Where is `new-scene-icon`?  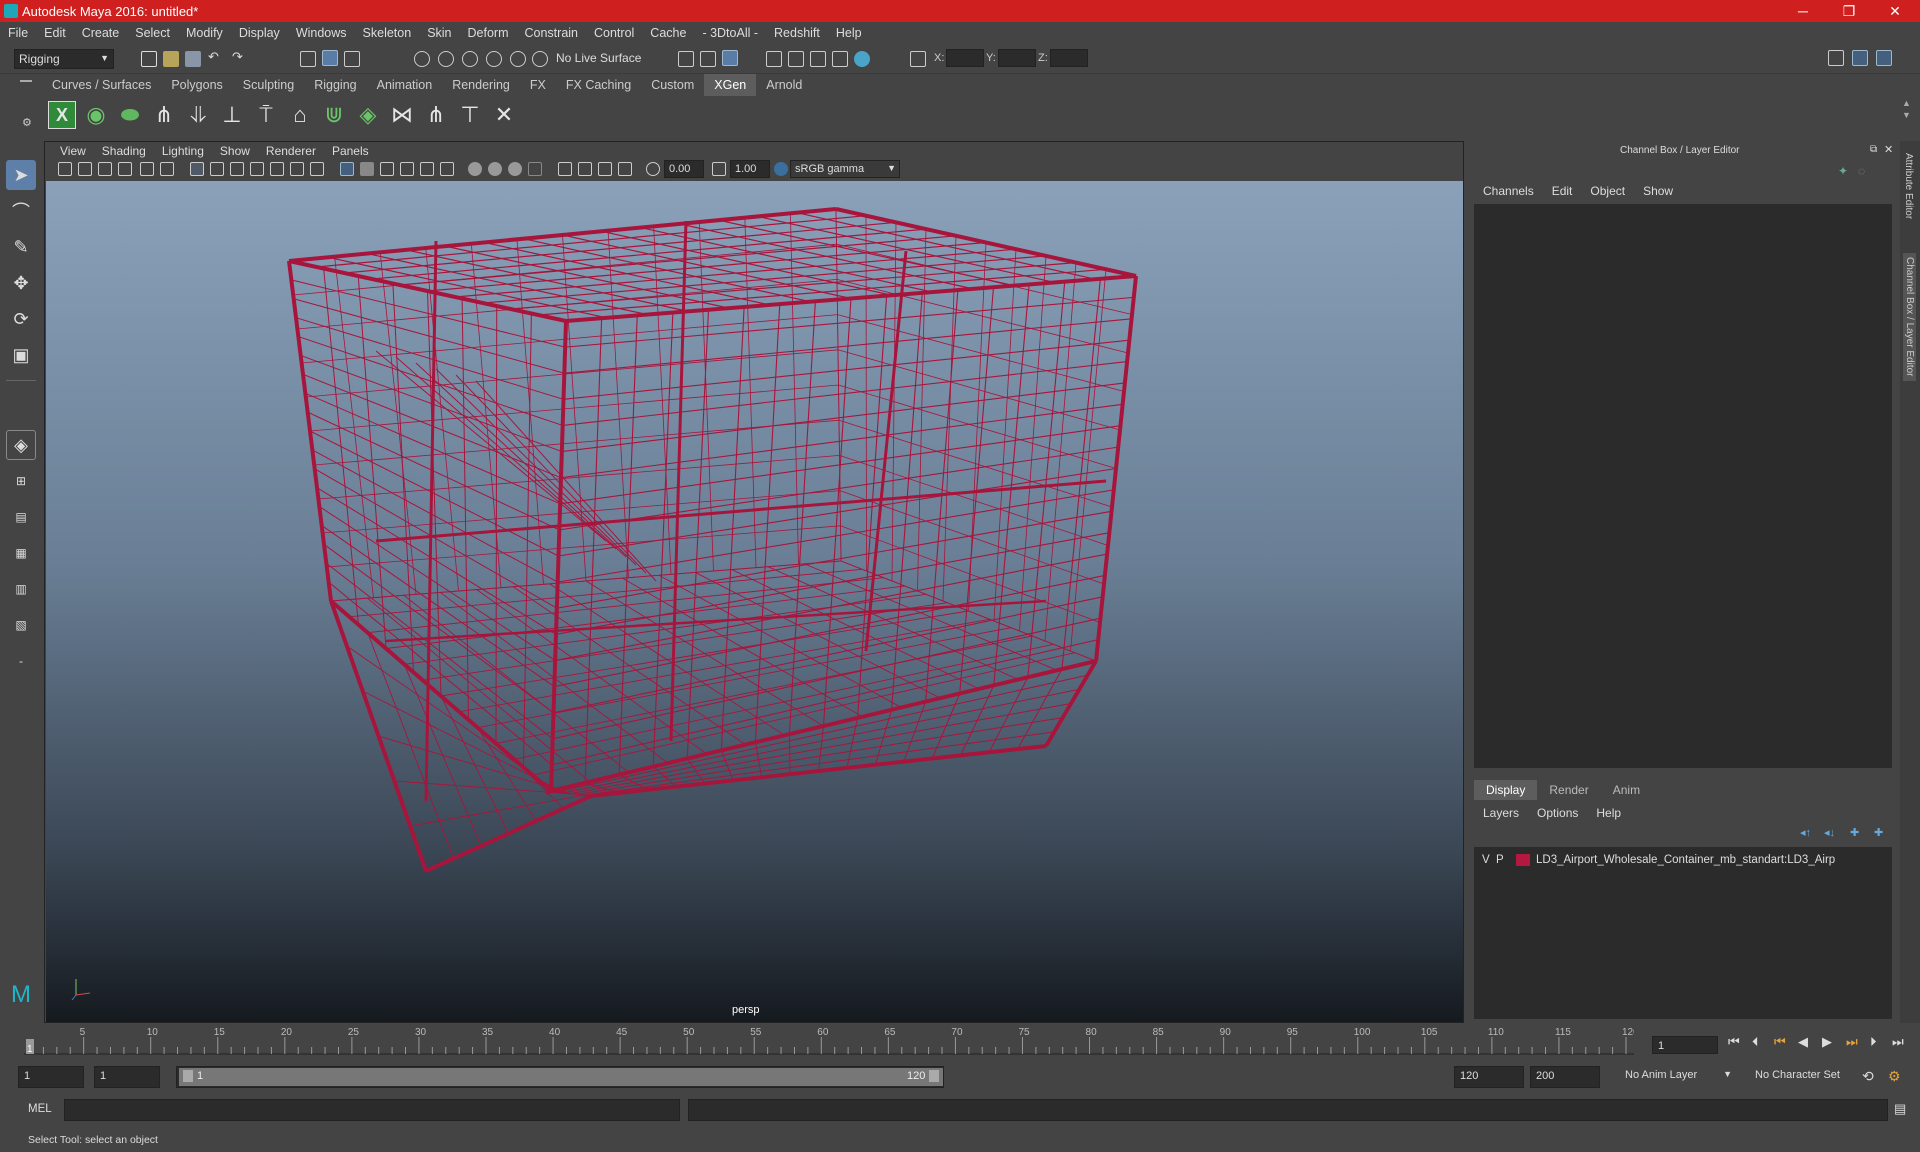
new-scene-icon is located at coordinates (149, 59).